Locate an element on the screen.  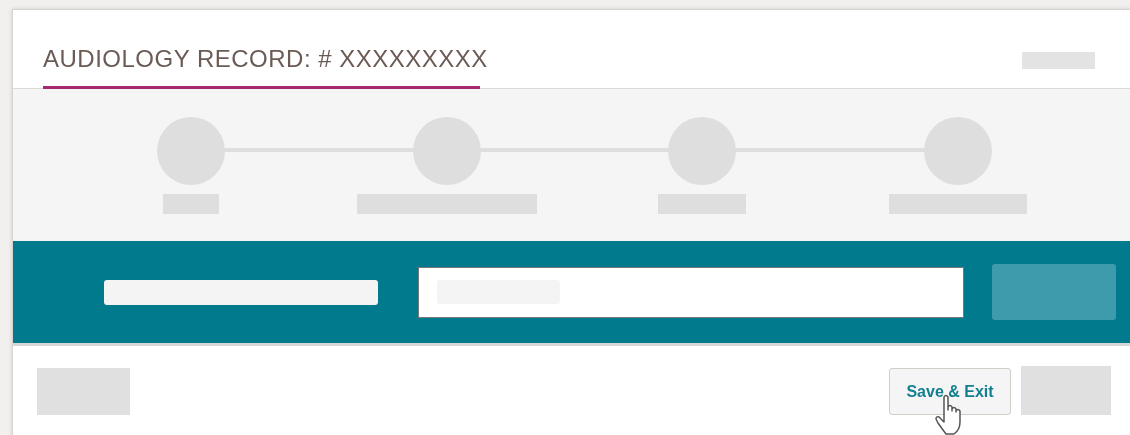
save-exit-button: Save & Exit is located at coordinates (950, 391).